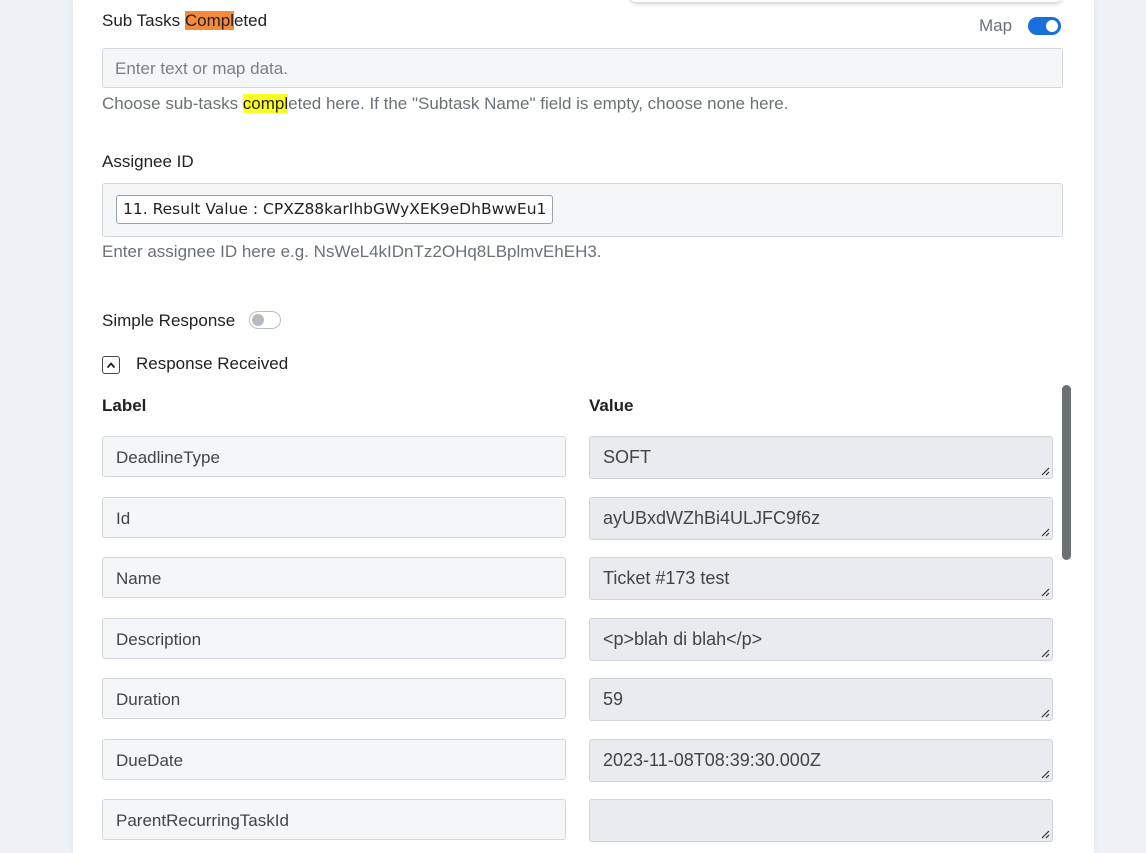 The width and height of the screenshot is (1146, 853). I want to click on scrollbar-thumb, so click(1066, 472).